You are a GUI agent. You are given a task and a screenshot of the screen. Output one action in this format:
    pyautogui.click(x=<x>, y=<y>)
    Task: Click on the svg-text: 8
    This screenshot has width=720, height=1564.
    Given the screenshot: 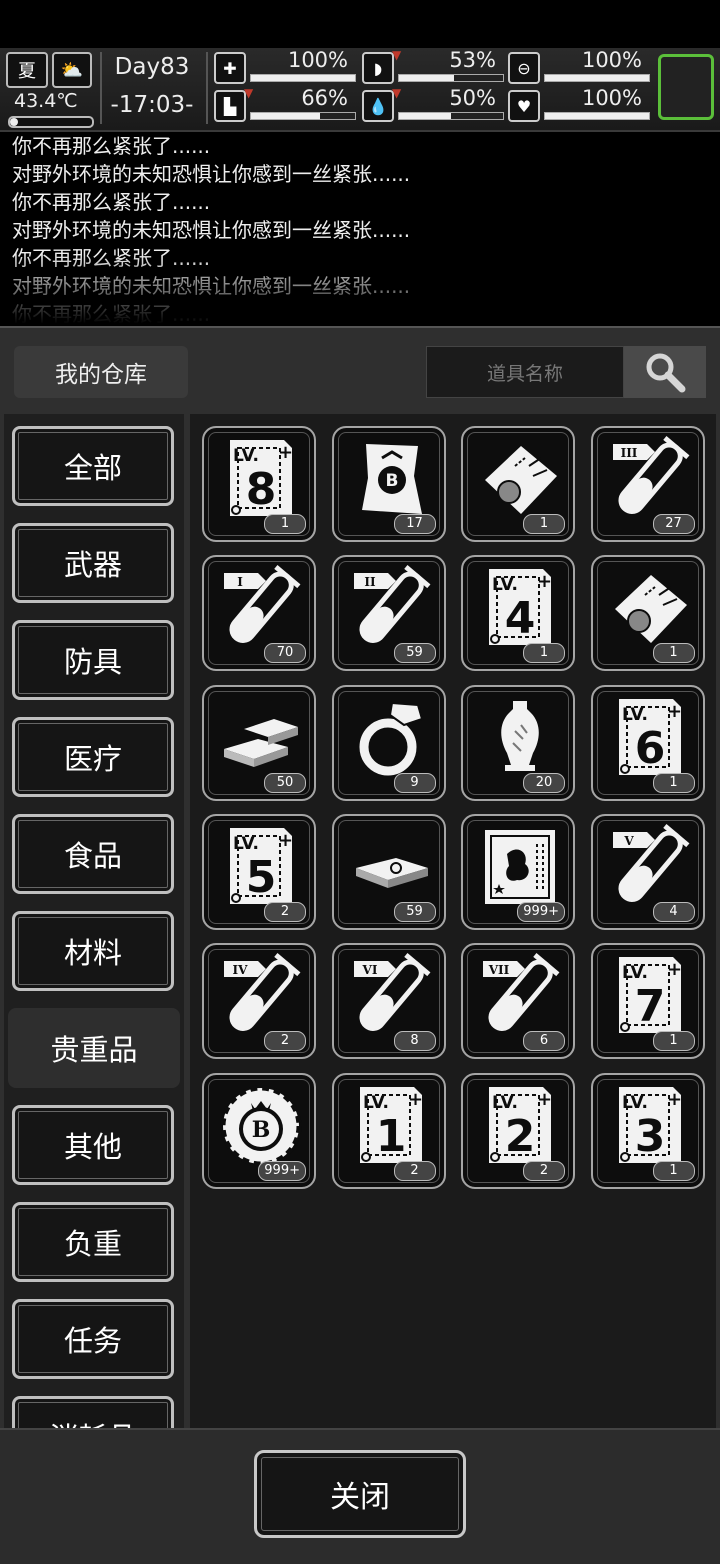 What is the action you would take?
    pyautogui.click(x=261, y=489)
    